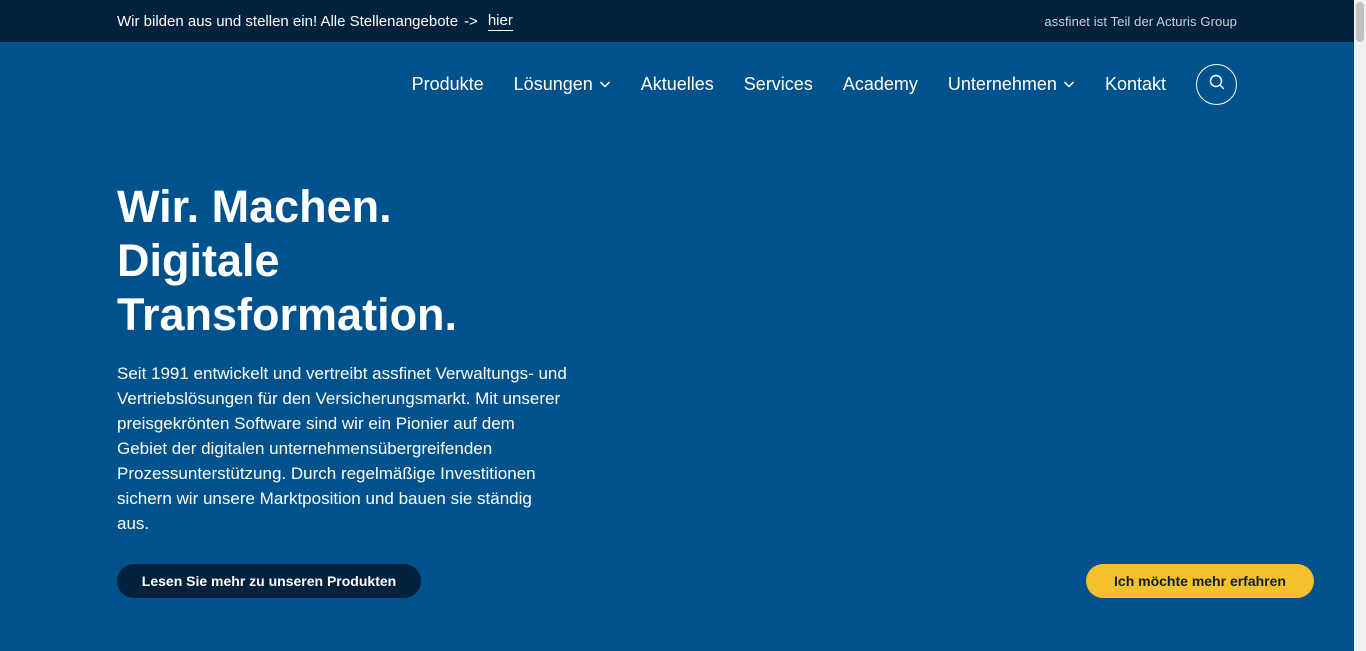 This screenshot has width=1366, height=651. I want to click on nav-item-label: Academy, so click(880, 83).